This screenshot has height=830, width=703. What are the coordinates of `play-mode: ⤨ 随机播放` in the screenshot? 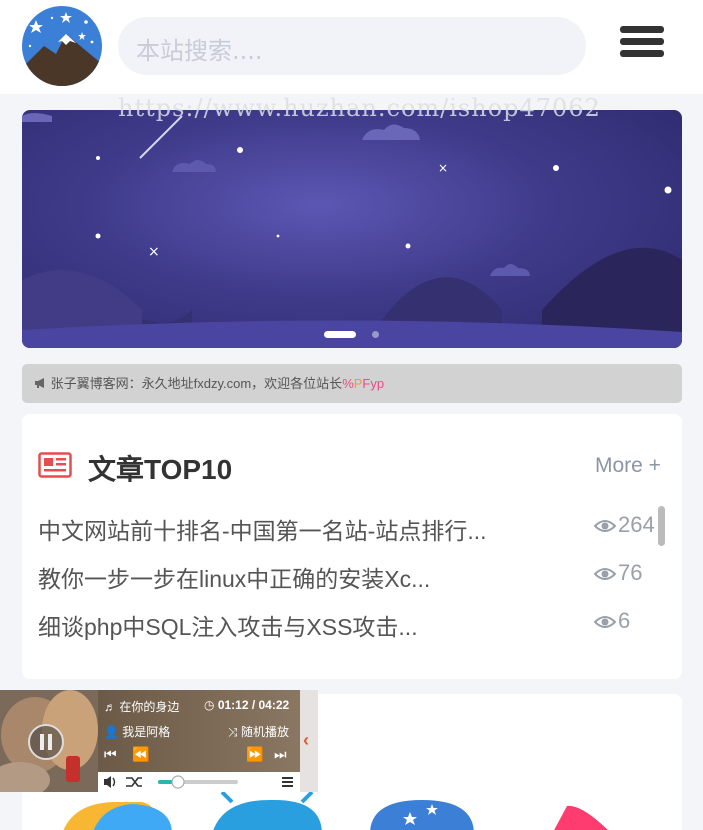 It's located at (258, 731).